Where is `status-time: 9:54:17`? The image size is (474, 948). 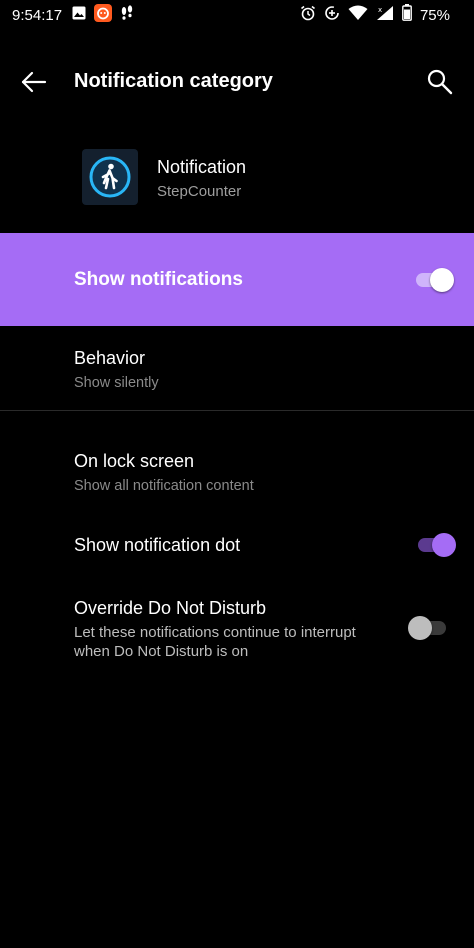 status-time: 9:54:17 is located at coordinates (37, 15).